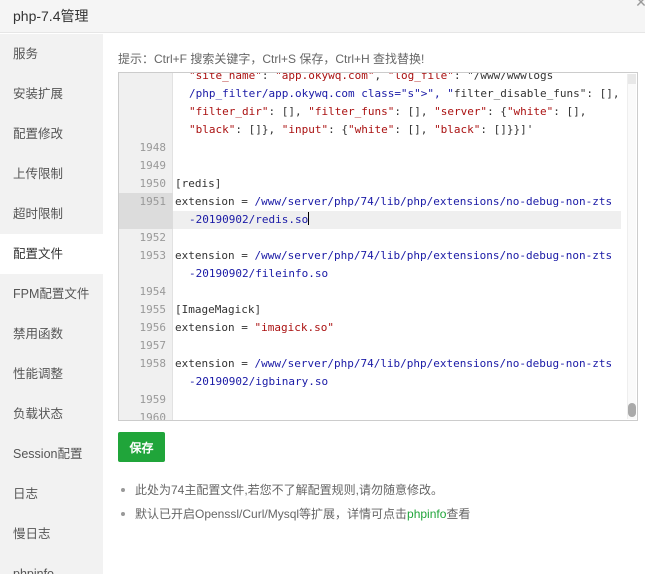 The width and height of the screenshot is (645, 574). What do you see at coordinates (258, 274) in the screenshot?
I see `line-code: -20190902/fileinfo.so` at bounding box center [258, 274].